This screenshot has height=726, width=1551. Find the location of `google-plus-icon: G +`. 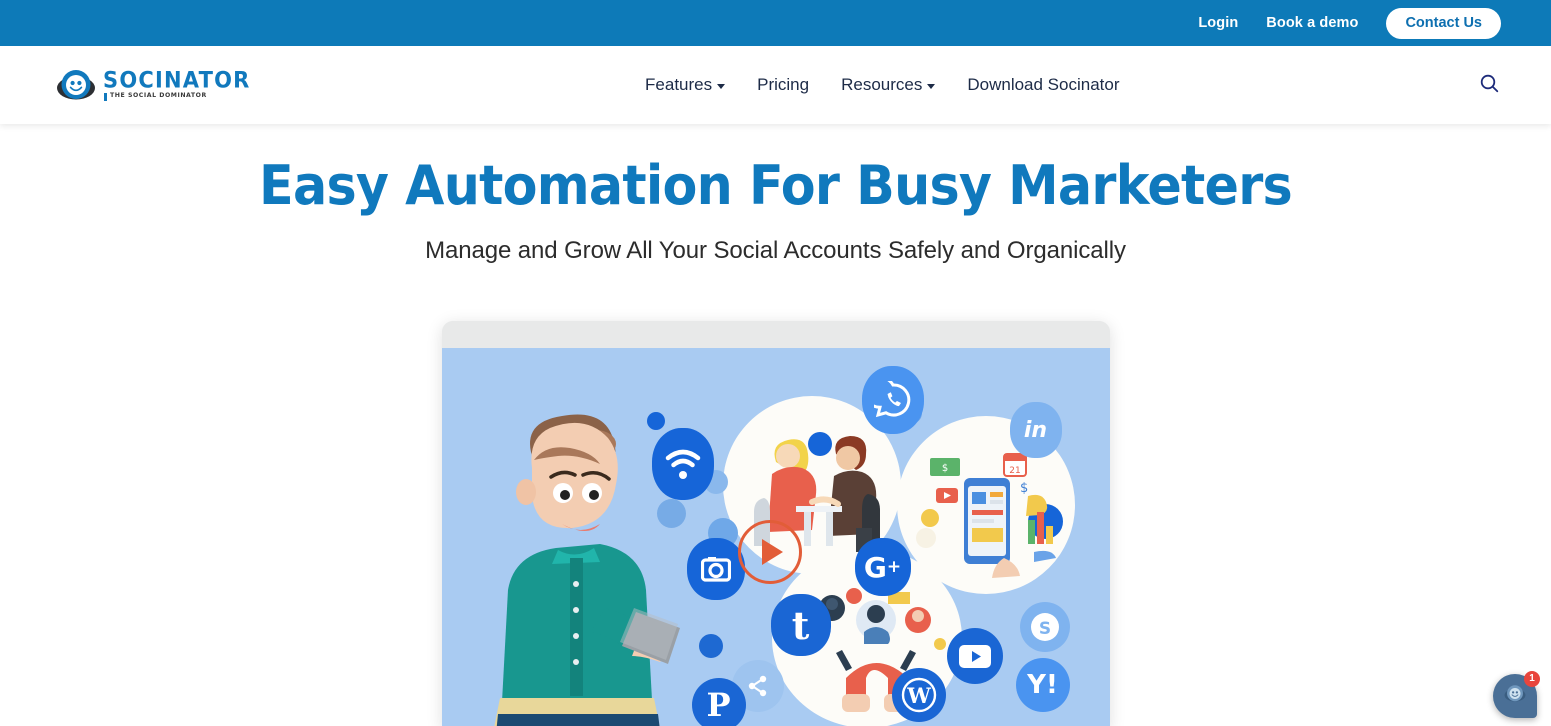

google-plus-icon: G + is located at coordinates (882, 567).